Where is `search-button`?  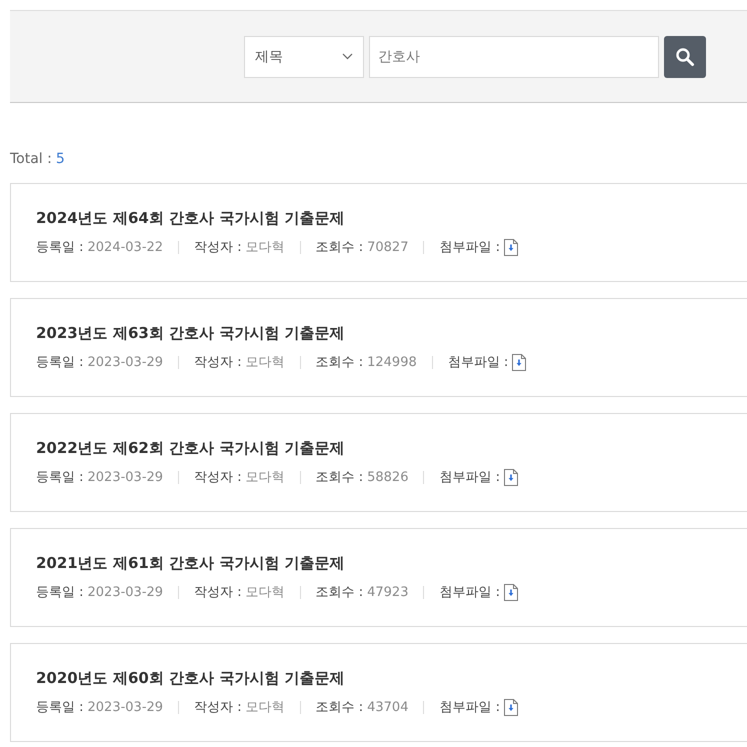 search-button is located at coordinates (685, 57).